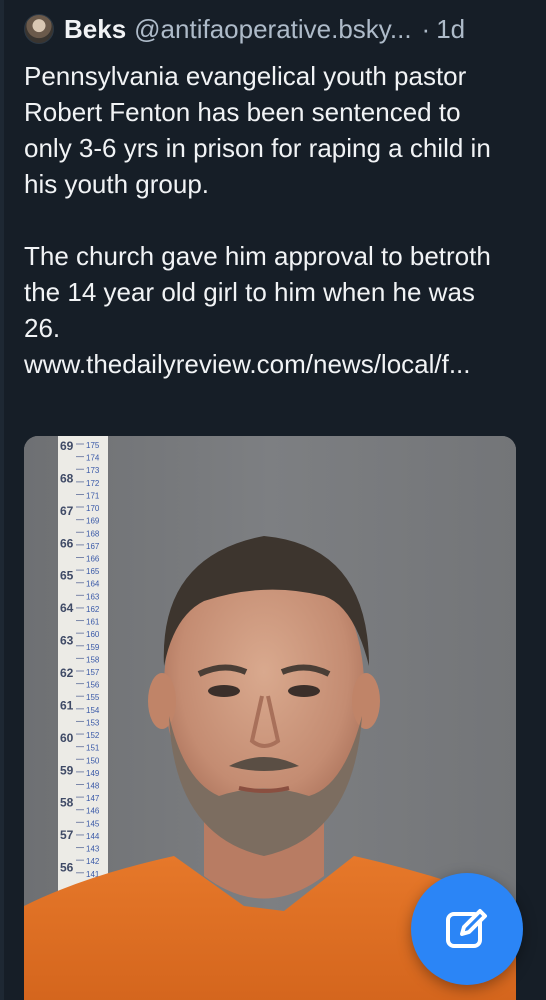 The height and width of the screenshot is (1000, 546). What do you see at coordinates (93, 571) in the screenshot?
I see `ruler-cm-label: 165` at bounding box center [93, 571].